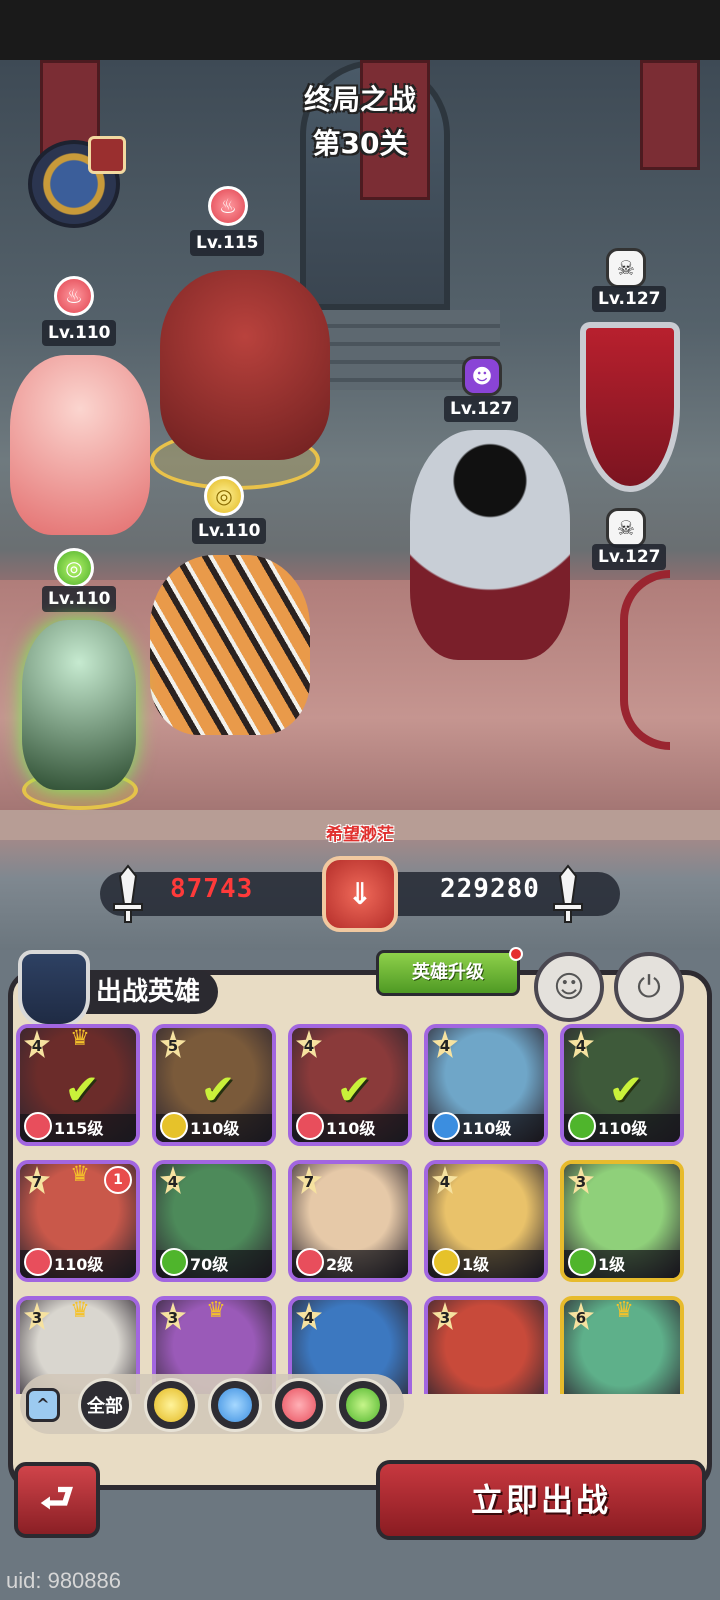 The height and width of the screenshot is (1600, 720). I want to click on filter-wood-button, so click(363, 1405).